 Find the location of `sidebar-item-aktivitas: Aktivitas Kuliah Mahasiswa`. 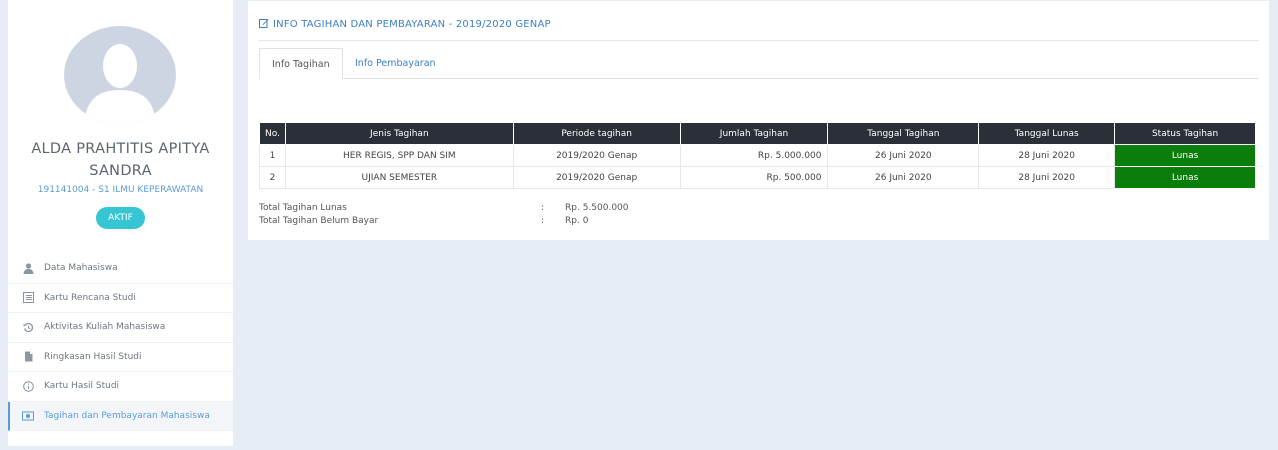

sidebar-item-aktivitas: Aktivitas Kuliah Mahasiswa is located at coordinates (120, 328).